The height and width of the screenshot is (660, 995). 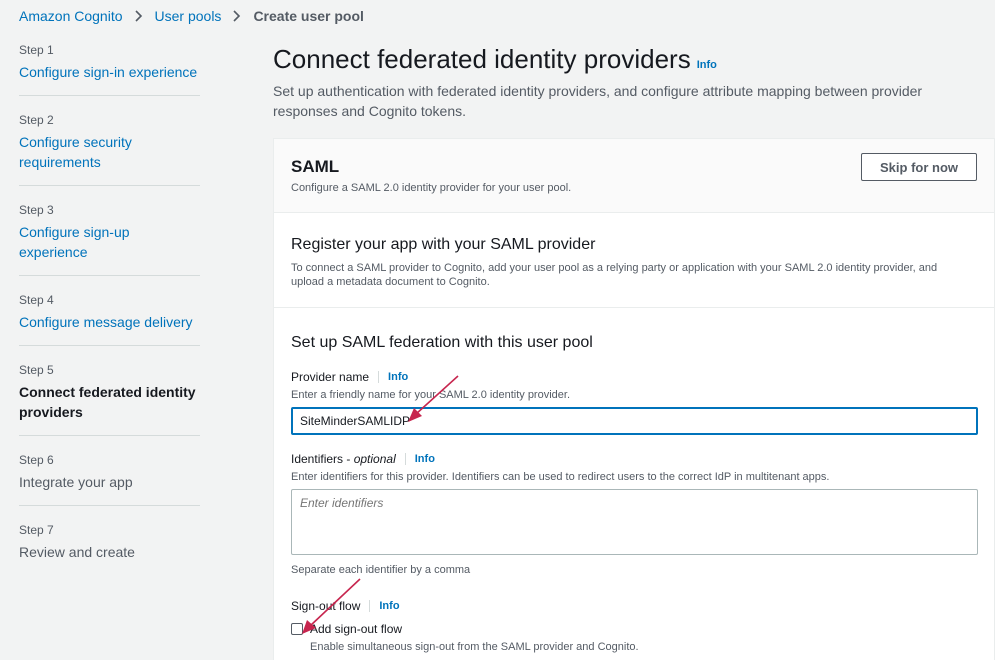 I want to click on provider-name-label: Provider name Info, so click(x=634, y=377).